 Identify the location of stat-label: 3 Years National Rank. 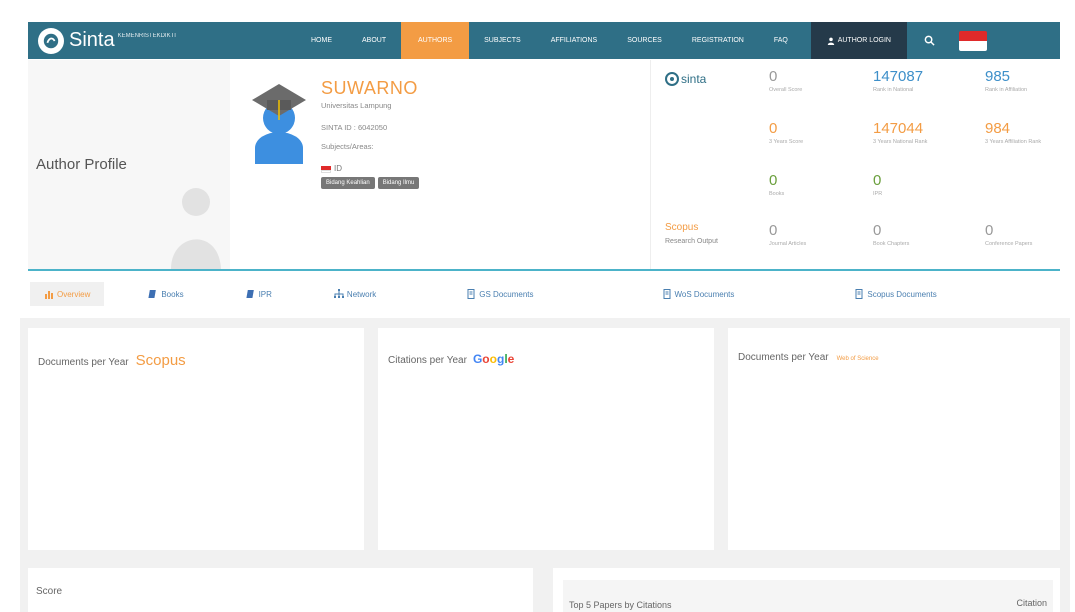
(900, 142).